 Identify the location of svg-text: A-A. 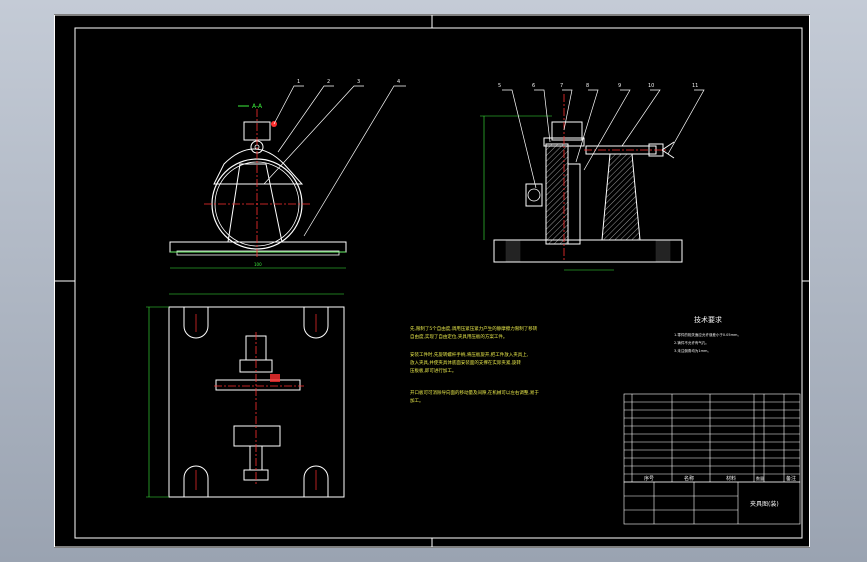
(257, 106).